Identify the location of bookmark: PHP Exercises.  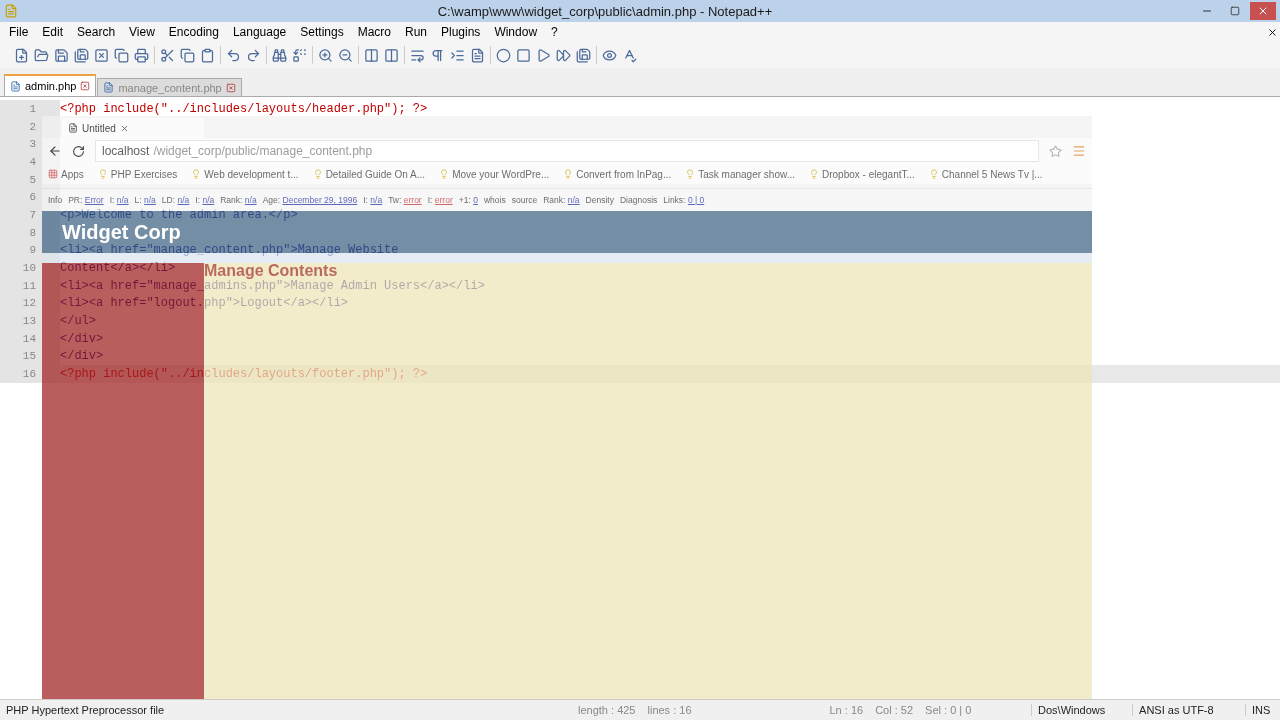
(137, 174).